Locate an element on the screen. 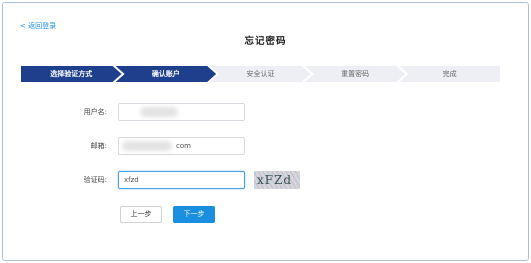  next-step-button: 下一步 is located at coordinates (194, 214).